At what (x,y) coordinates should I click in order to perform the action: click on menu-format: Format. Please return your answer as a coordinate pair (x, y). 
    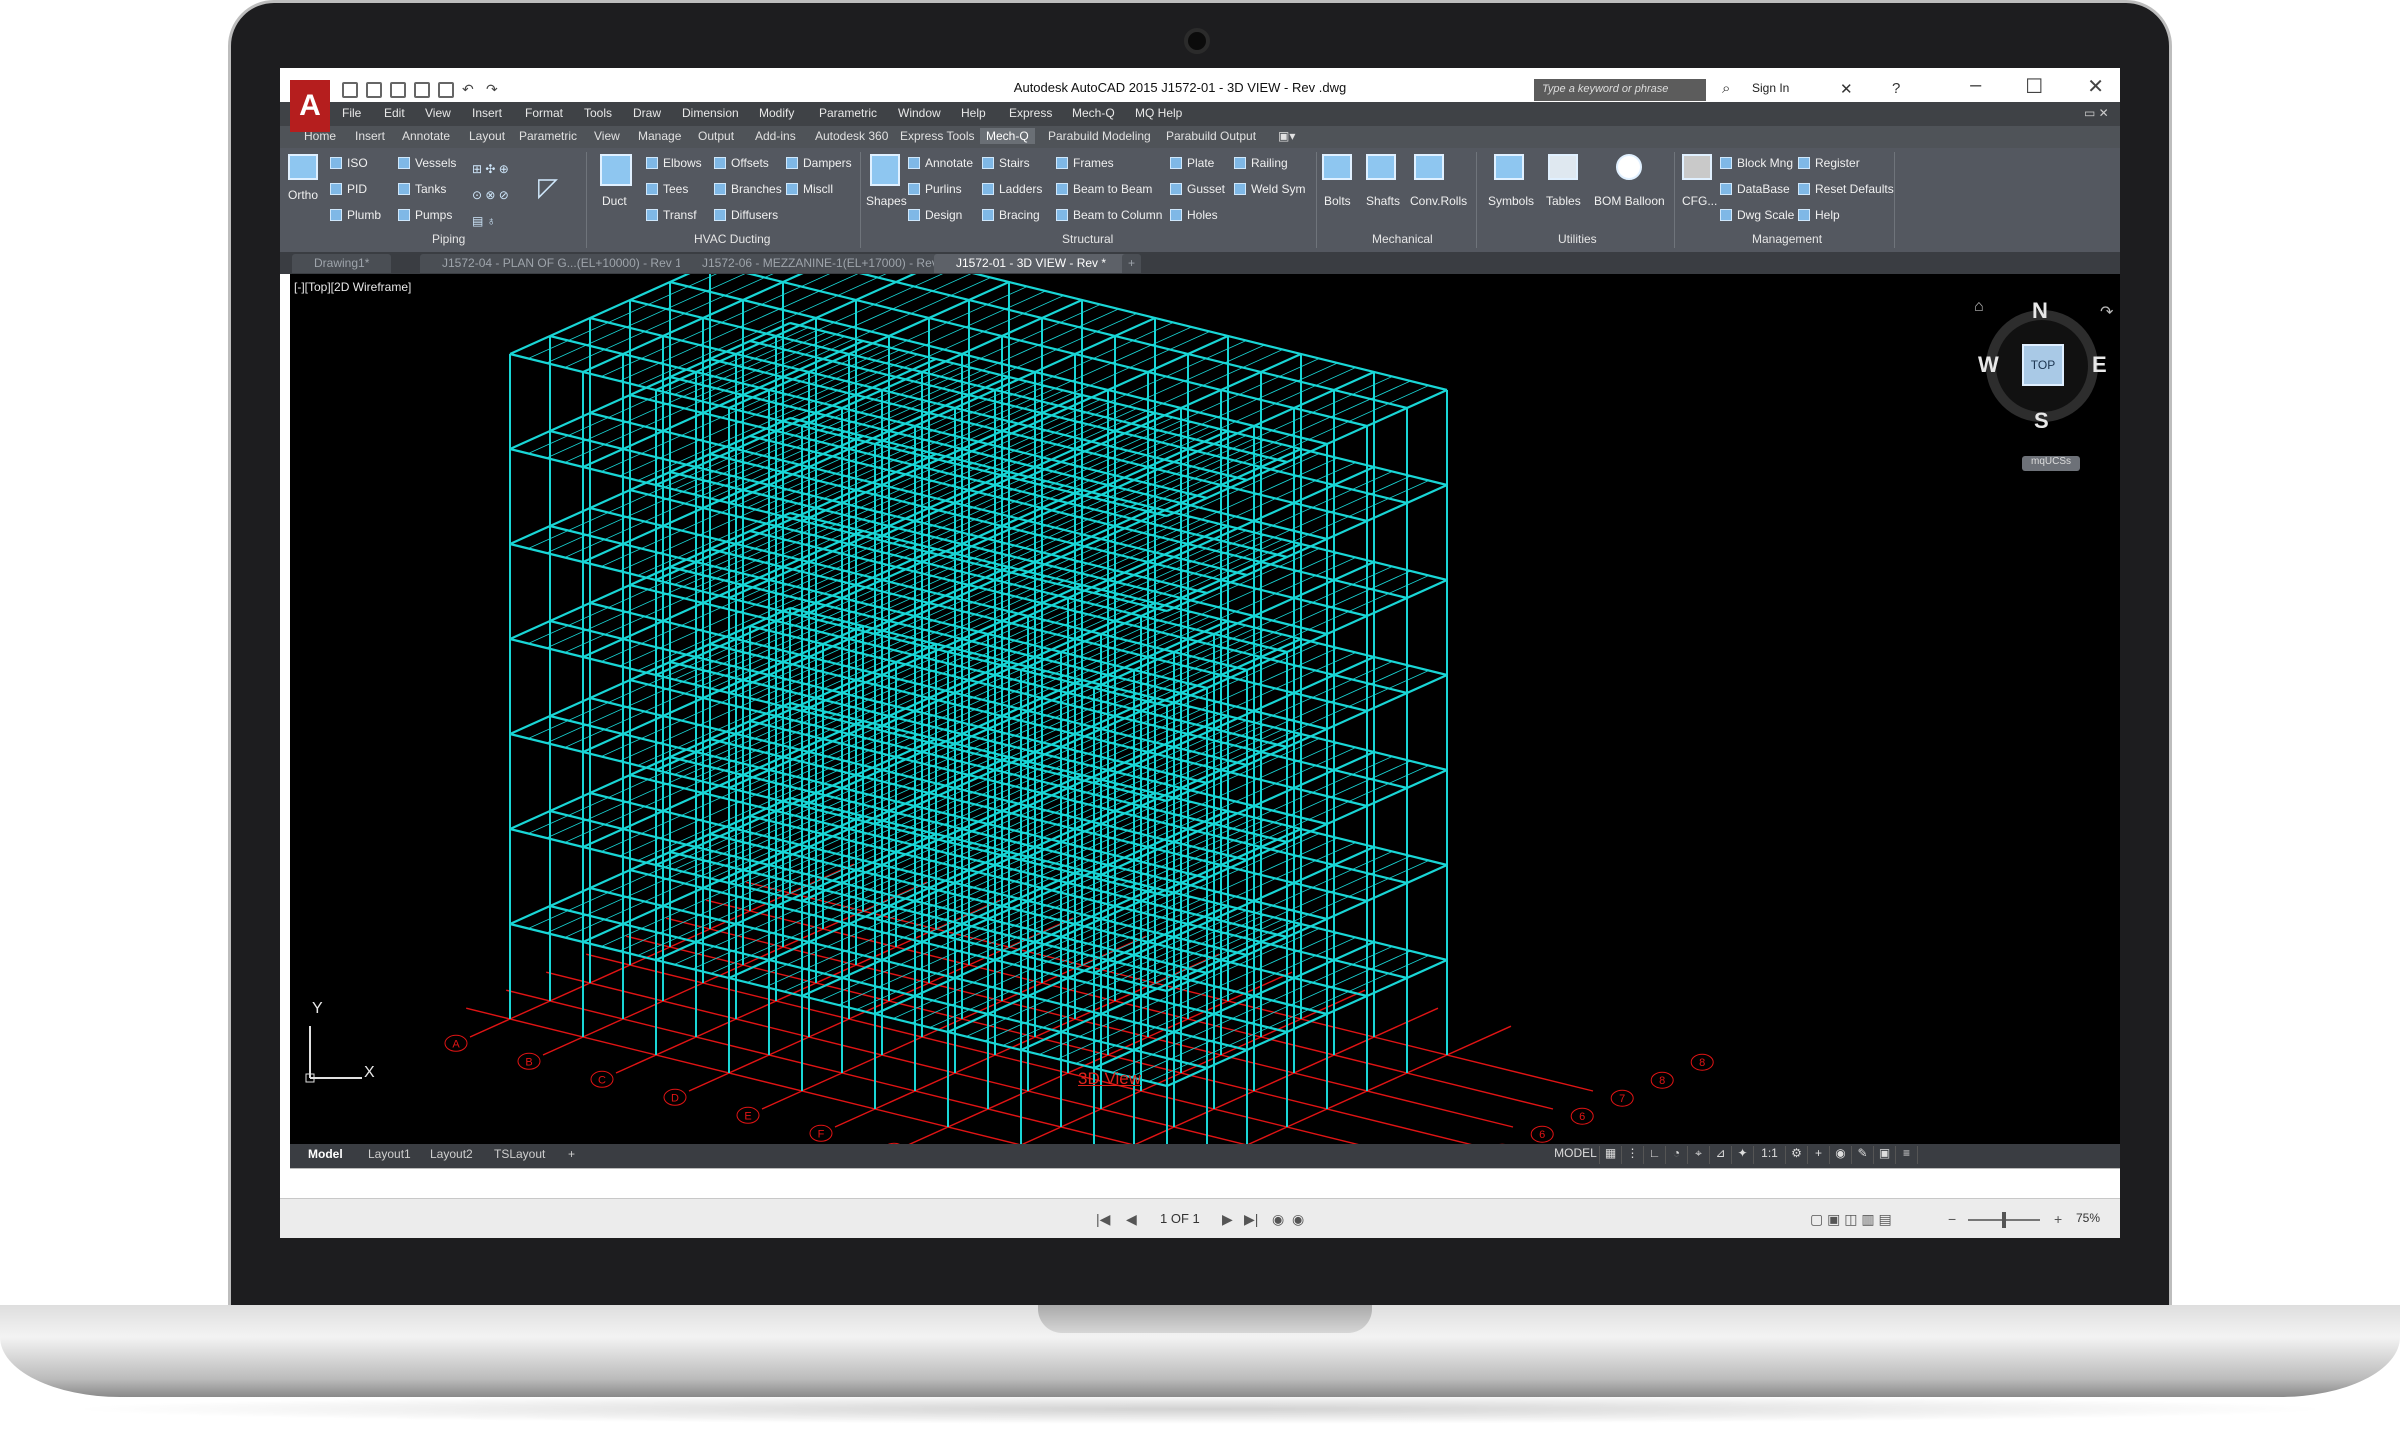
    Looking at the image, I should click on (544, 113).